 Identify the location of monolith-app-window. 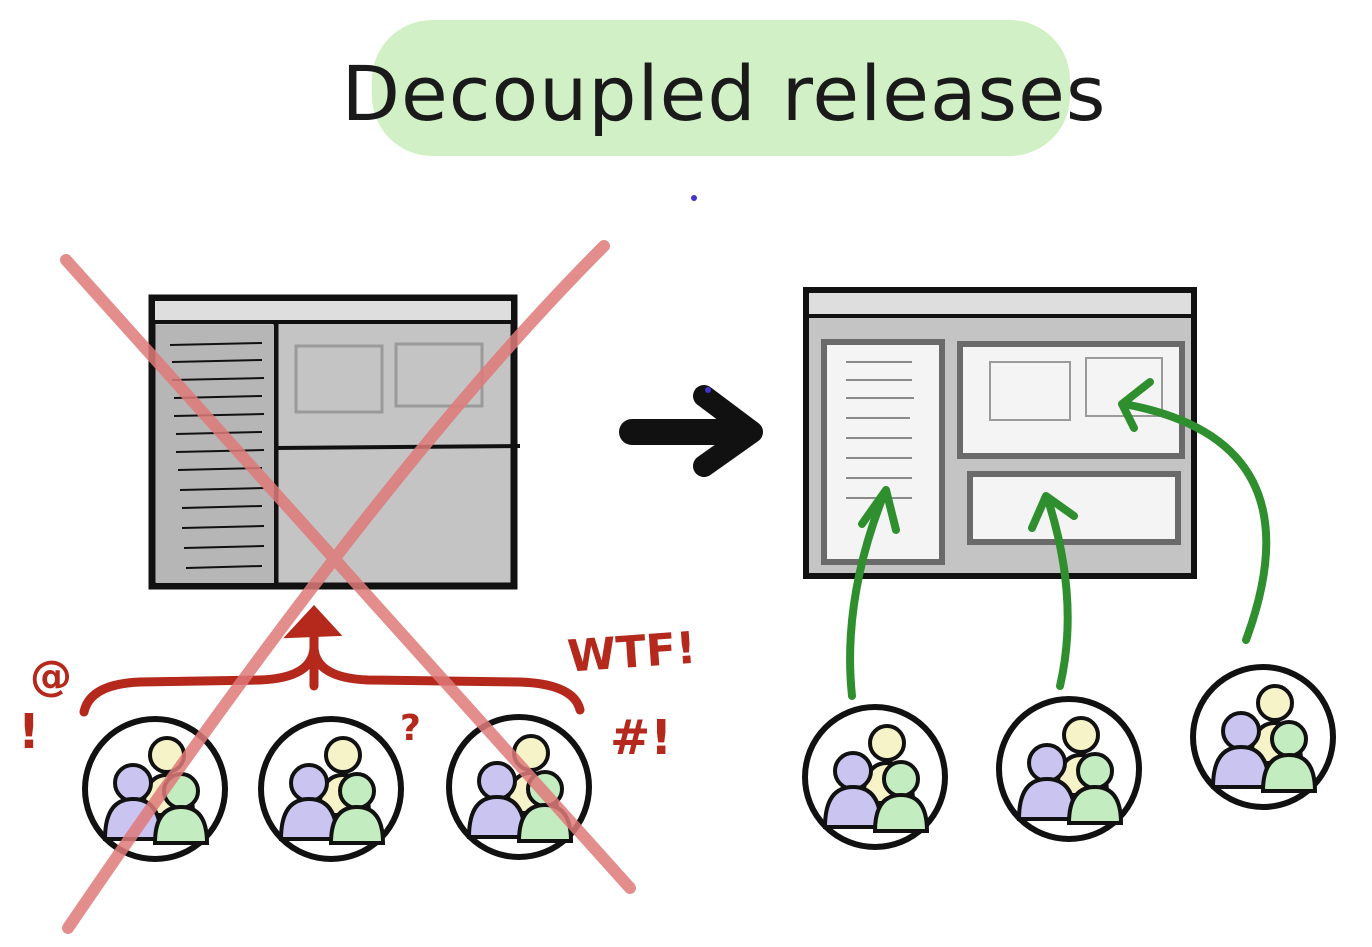
(334, 442).